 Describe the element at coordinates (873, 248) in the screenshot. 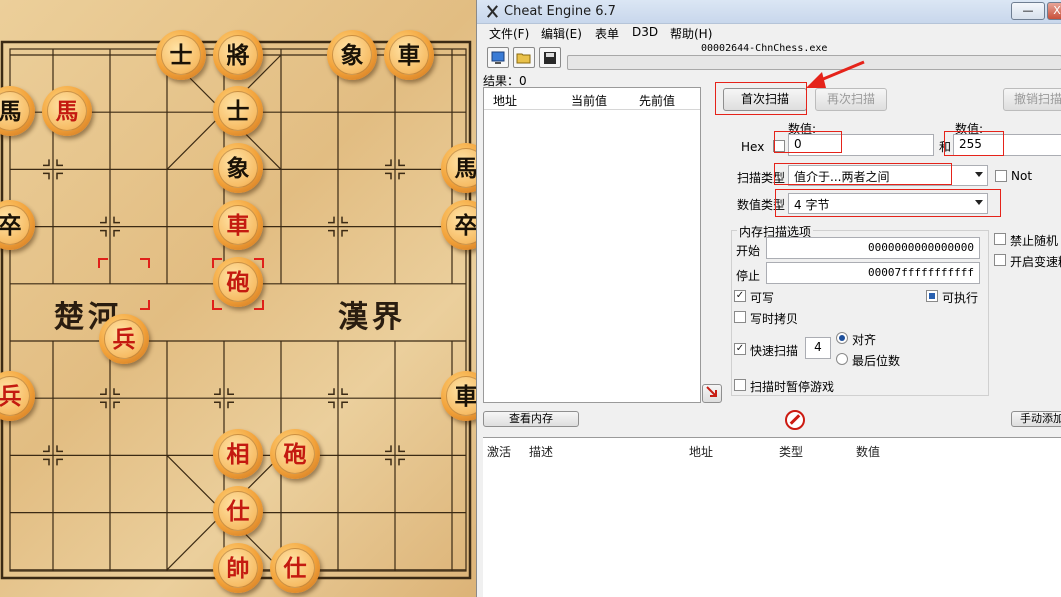

I see `start-address-input: 0000000000000000` at that location.